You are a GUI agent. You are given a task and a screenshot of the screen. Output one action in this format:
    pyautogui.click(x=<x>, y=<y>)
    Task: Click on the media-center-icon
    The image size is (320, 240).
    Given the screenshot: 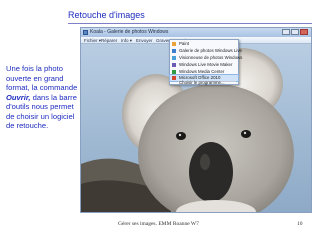 What is the action you would take?
    pyautogui.click(x=174, y=72)
    